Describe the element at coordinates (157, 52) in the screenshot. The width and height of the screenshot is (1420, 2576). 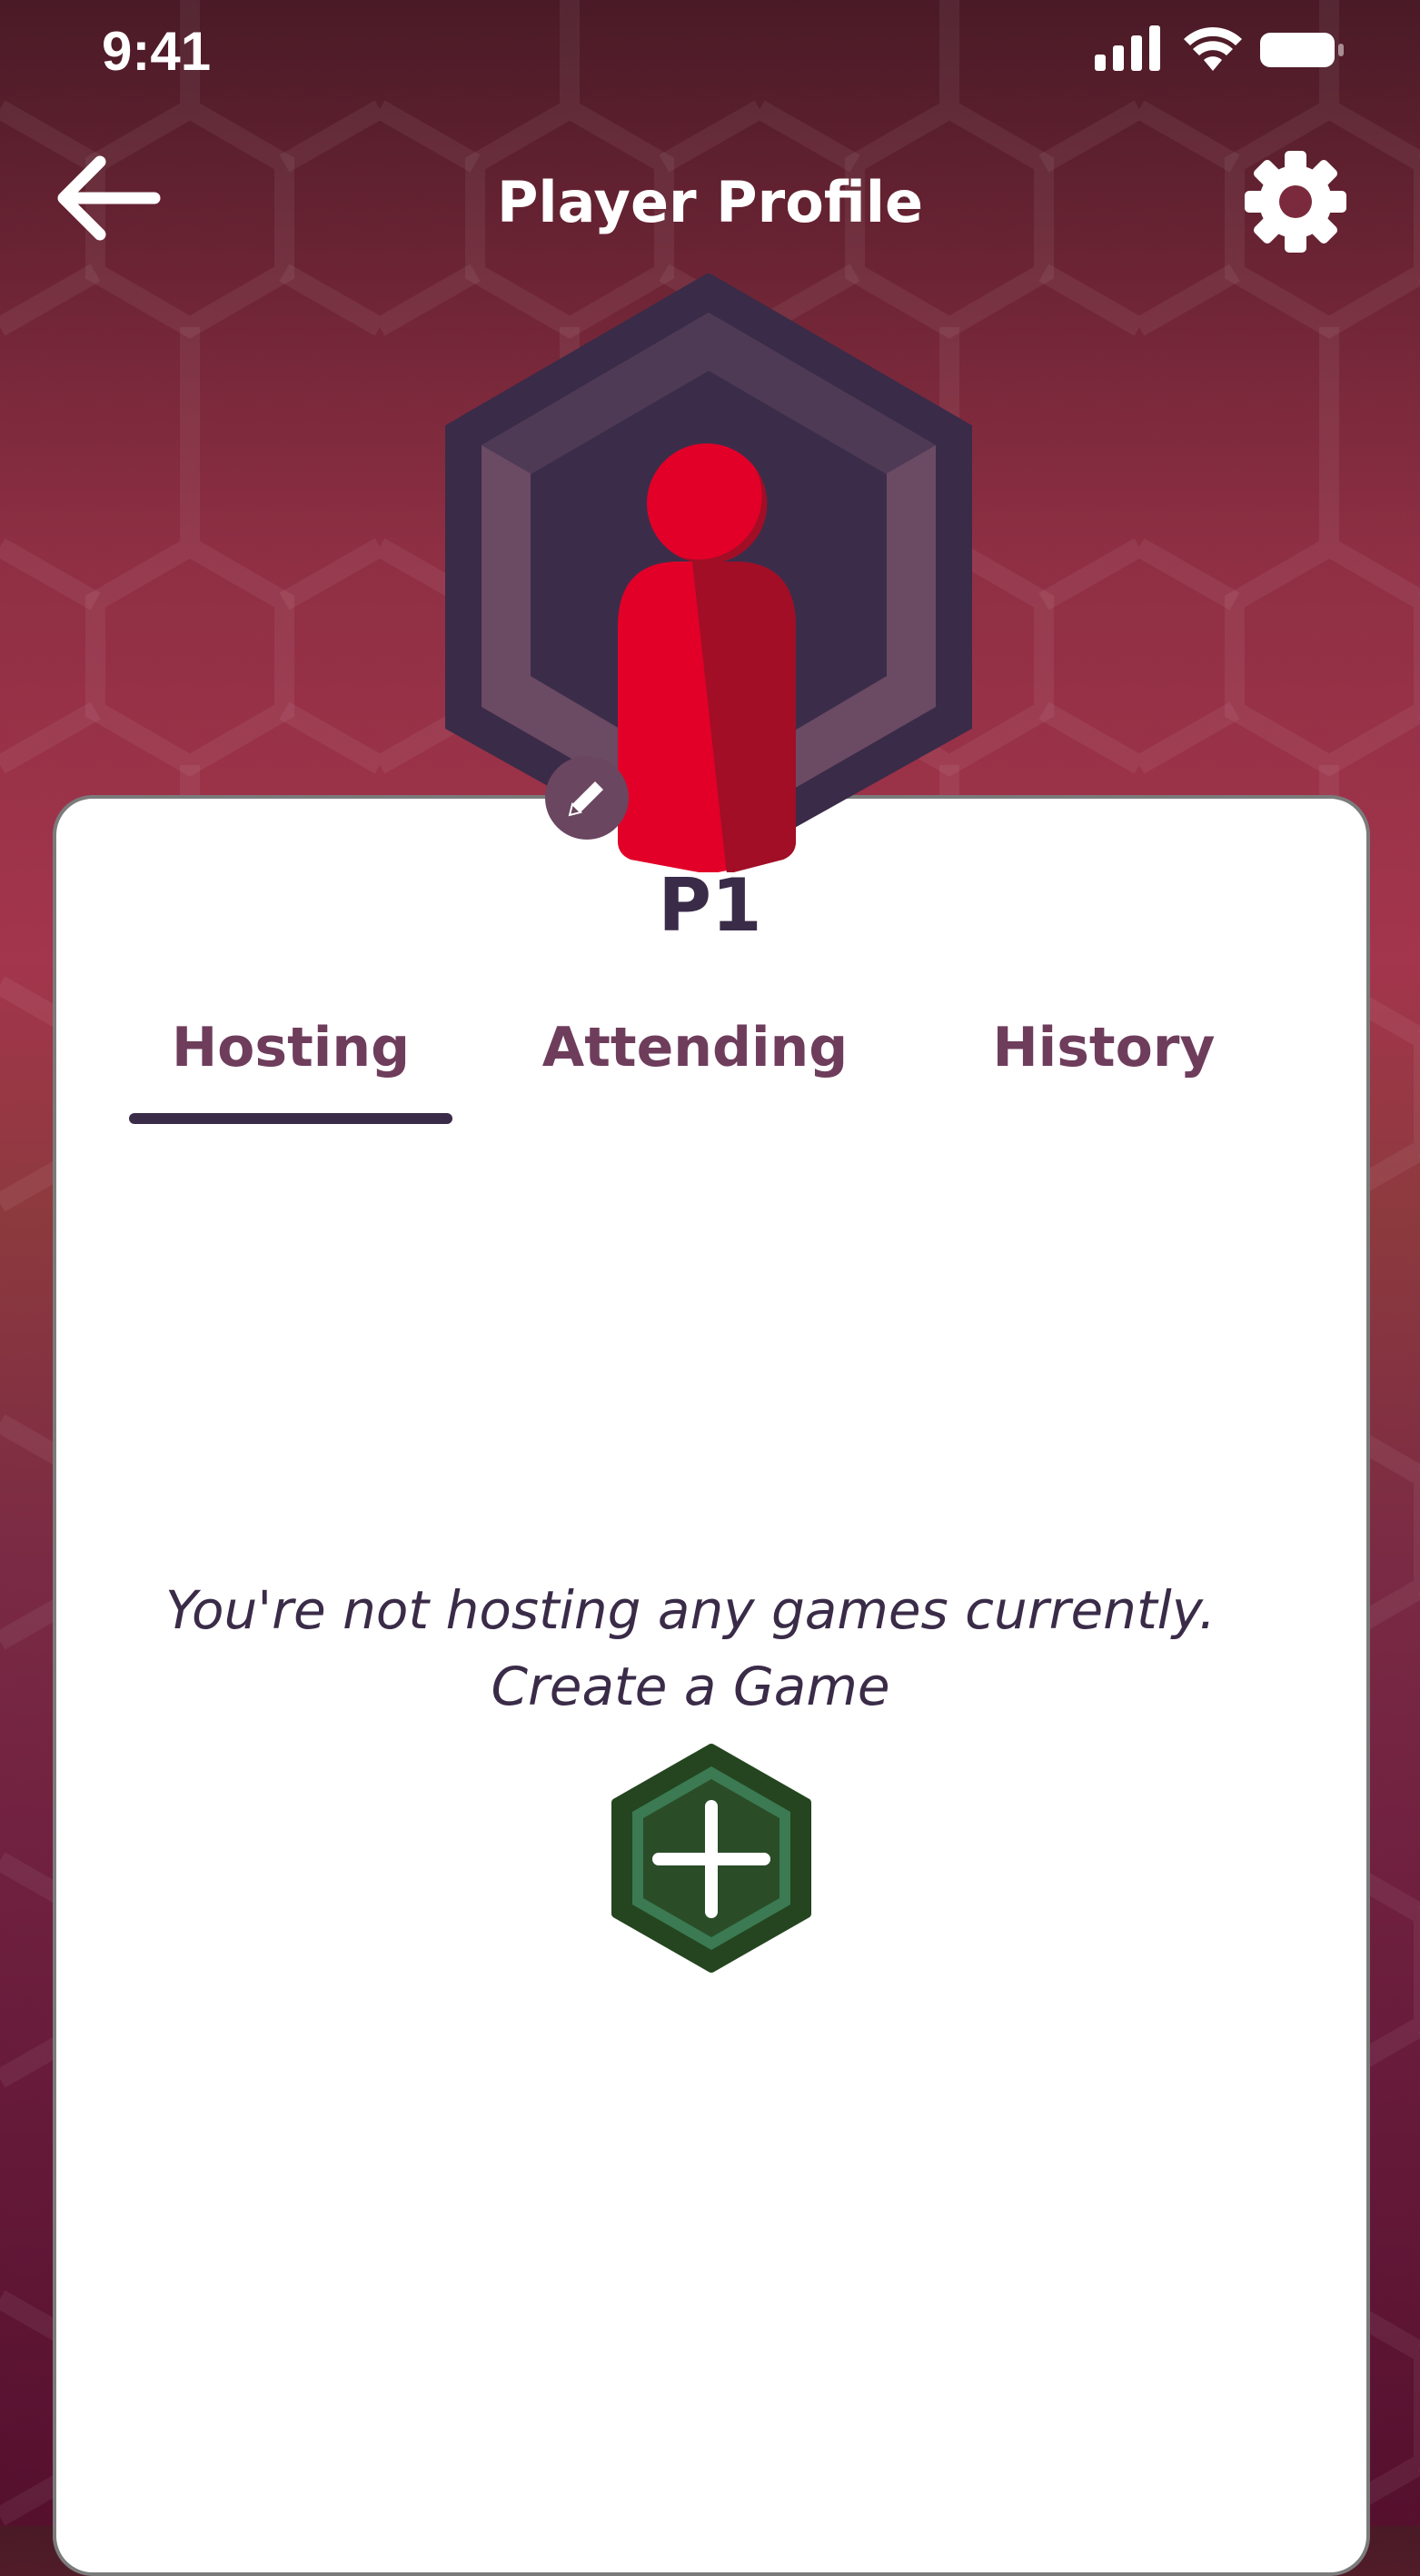
I see `status-time: 9:41` at that location.